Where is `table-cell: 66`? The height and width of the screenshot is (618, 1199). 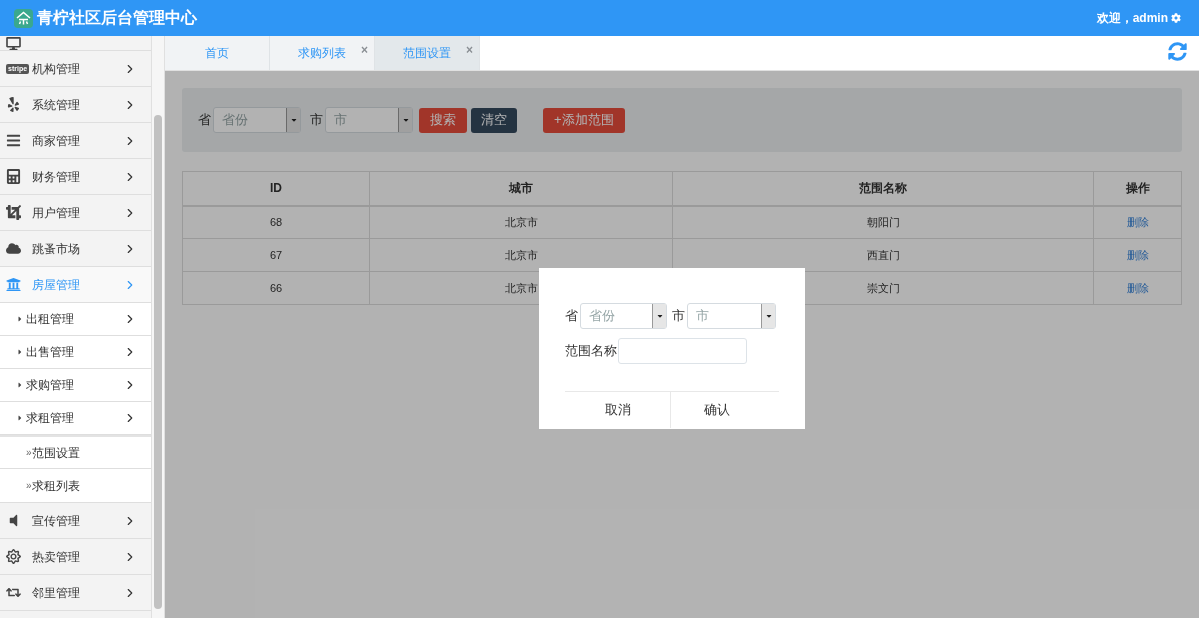
table-cell: 66 is located at coordinates (276, 288).